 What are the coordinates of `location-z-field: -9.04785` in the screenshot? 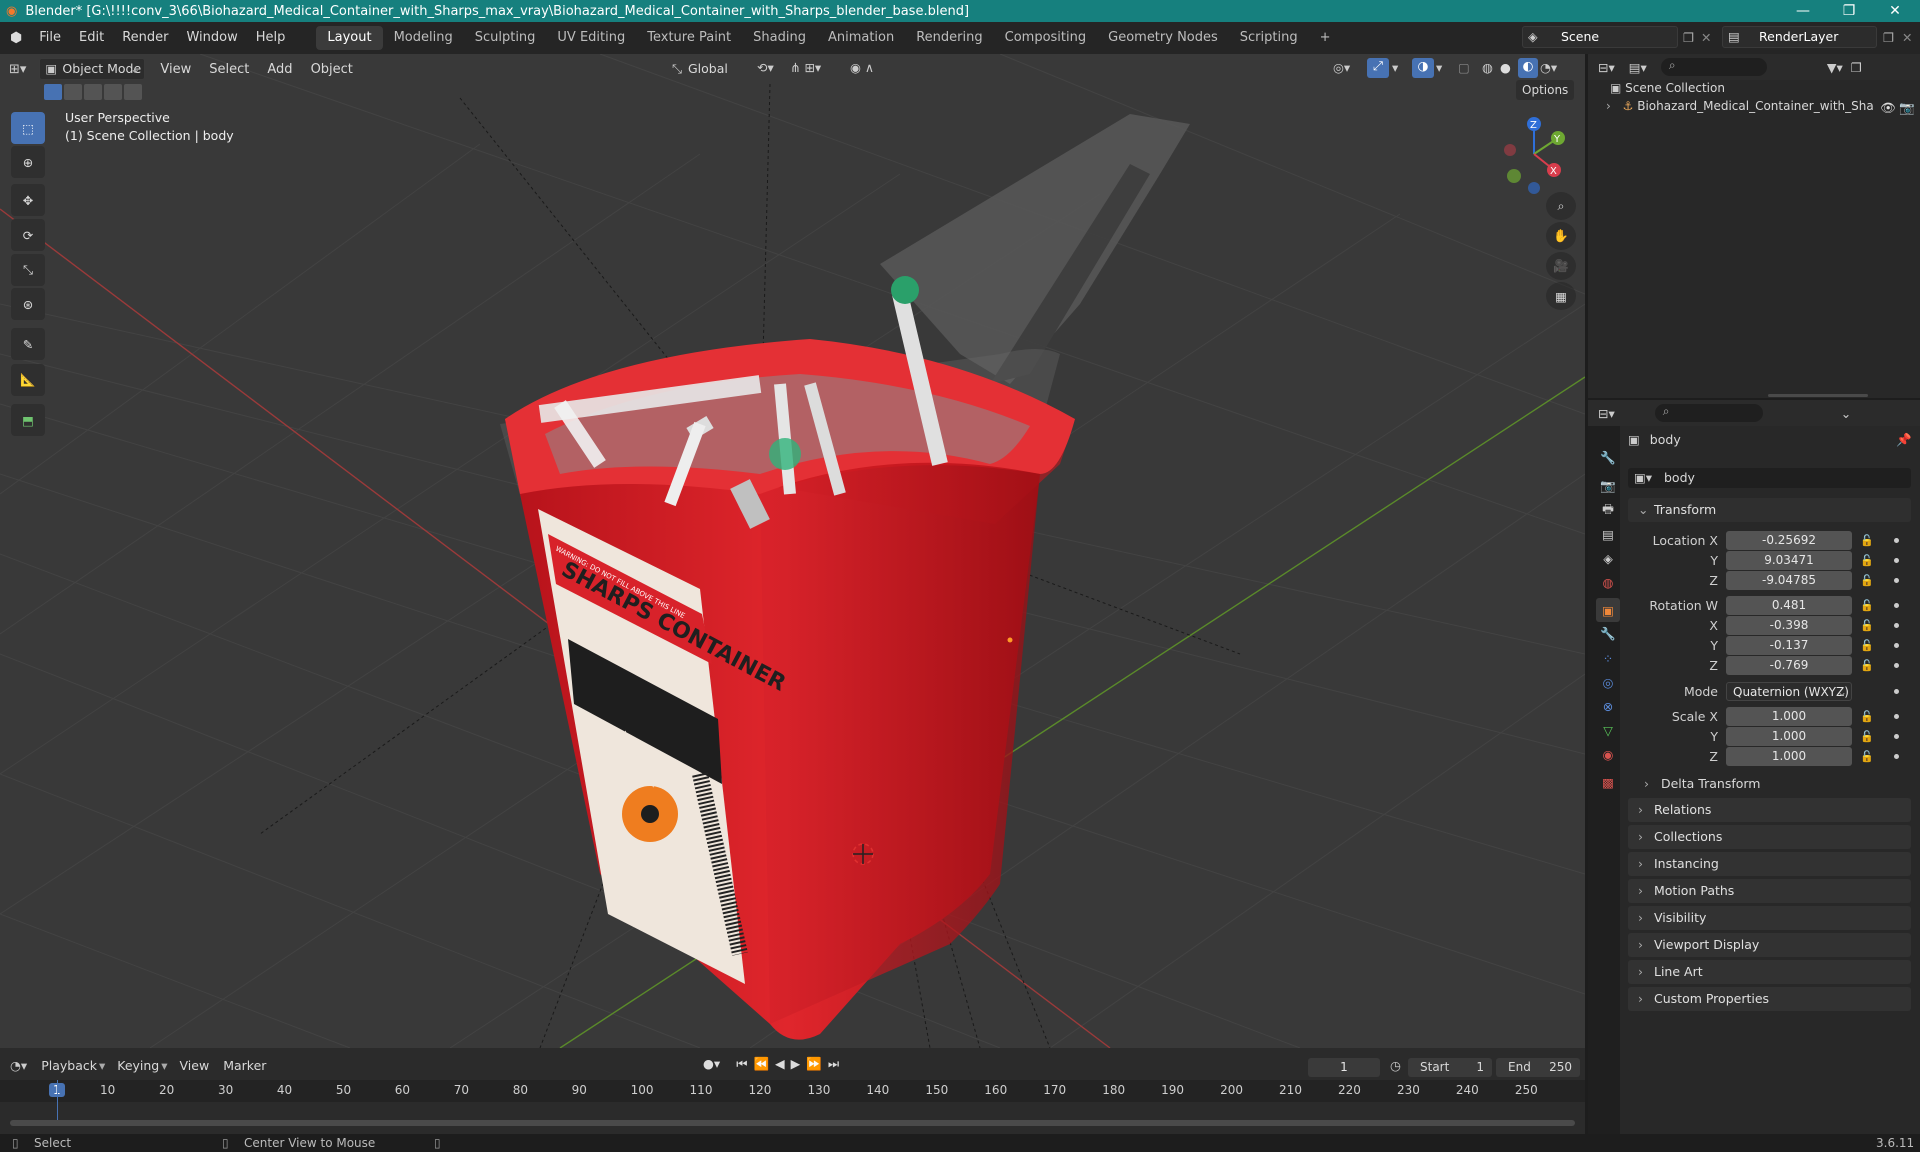 It's located at (1789, 580).